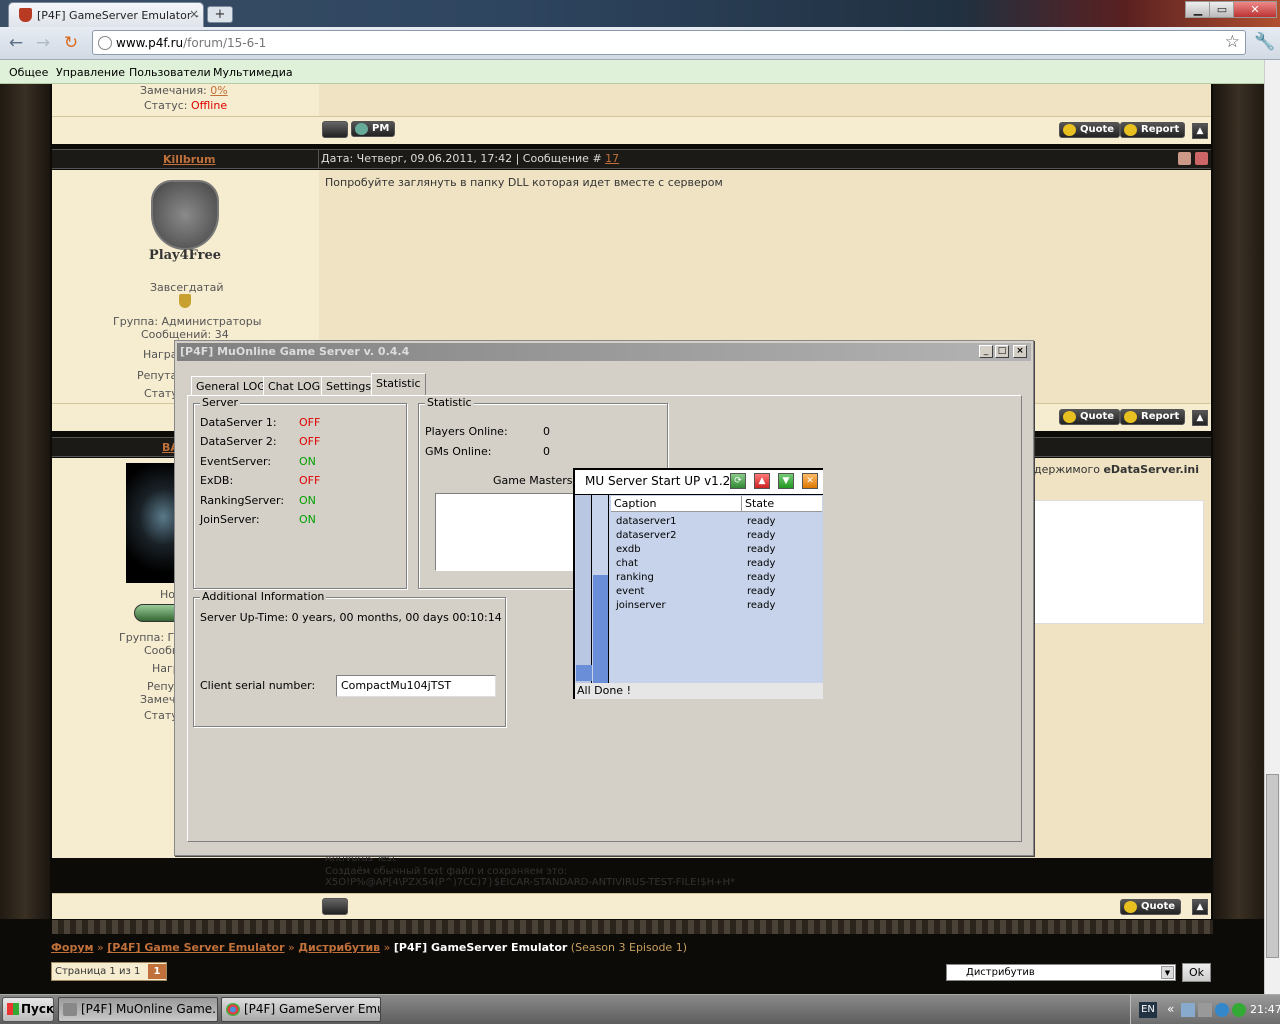  What do you see at coordinates (28, 1009) in the screenshot?
I see `start-button: Пуск` at bounding box center [28, 1009].